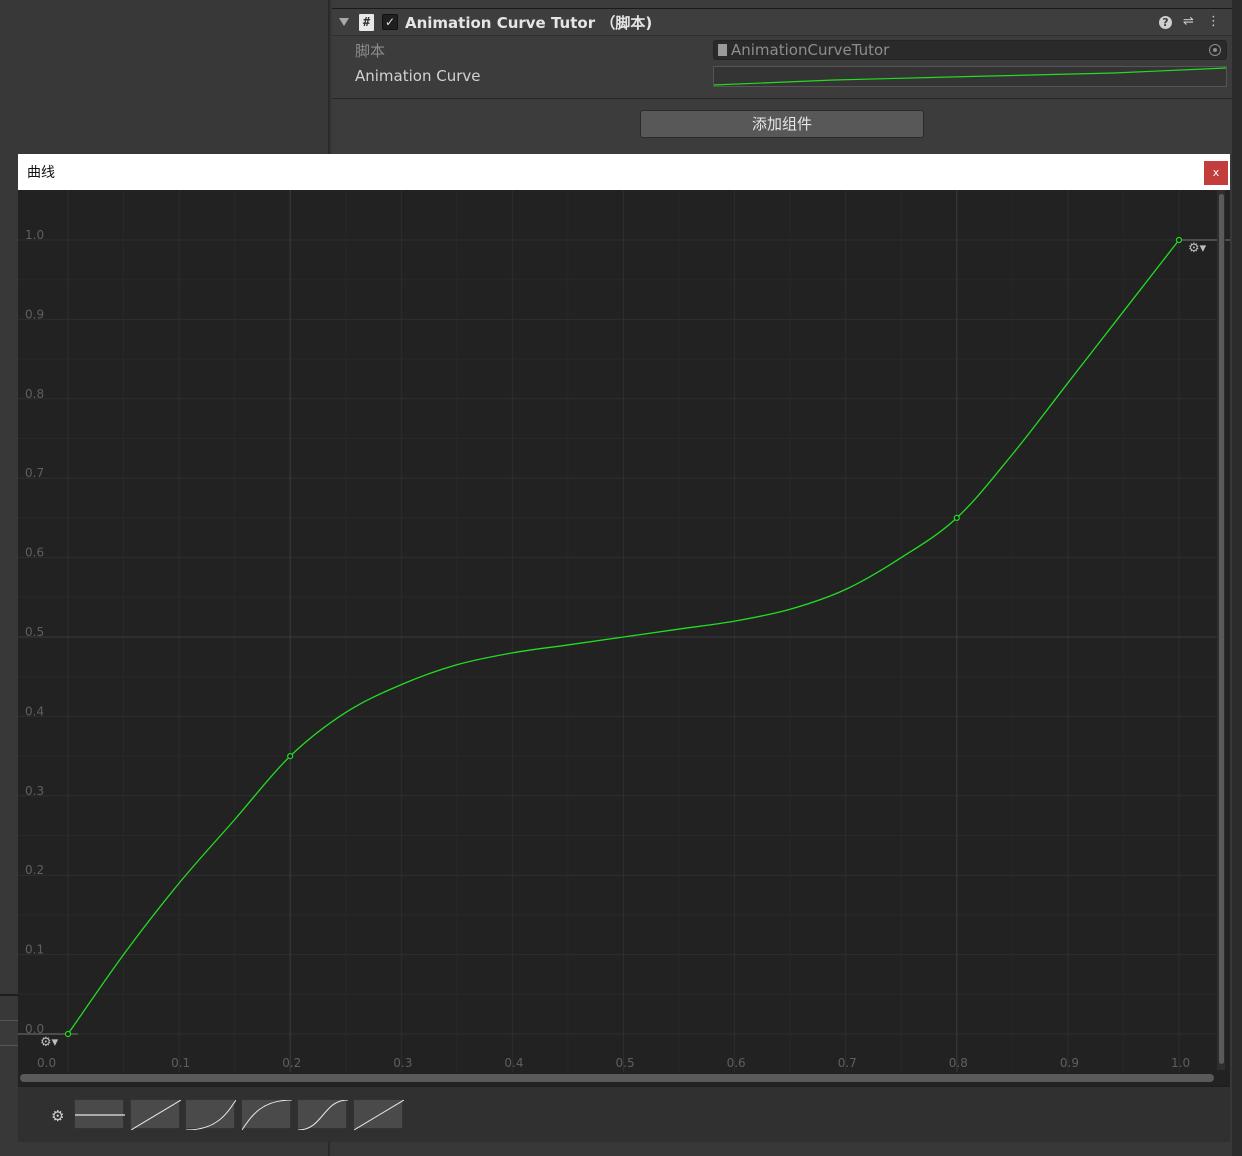 Image resolution: width=1242 pixels, height=1156 pixels. I want to click on x-tick-label: 0.1, so click(180, 1063).